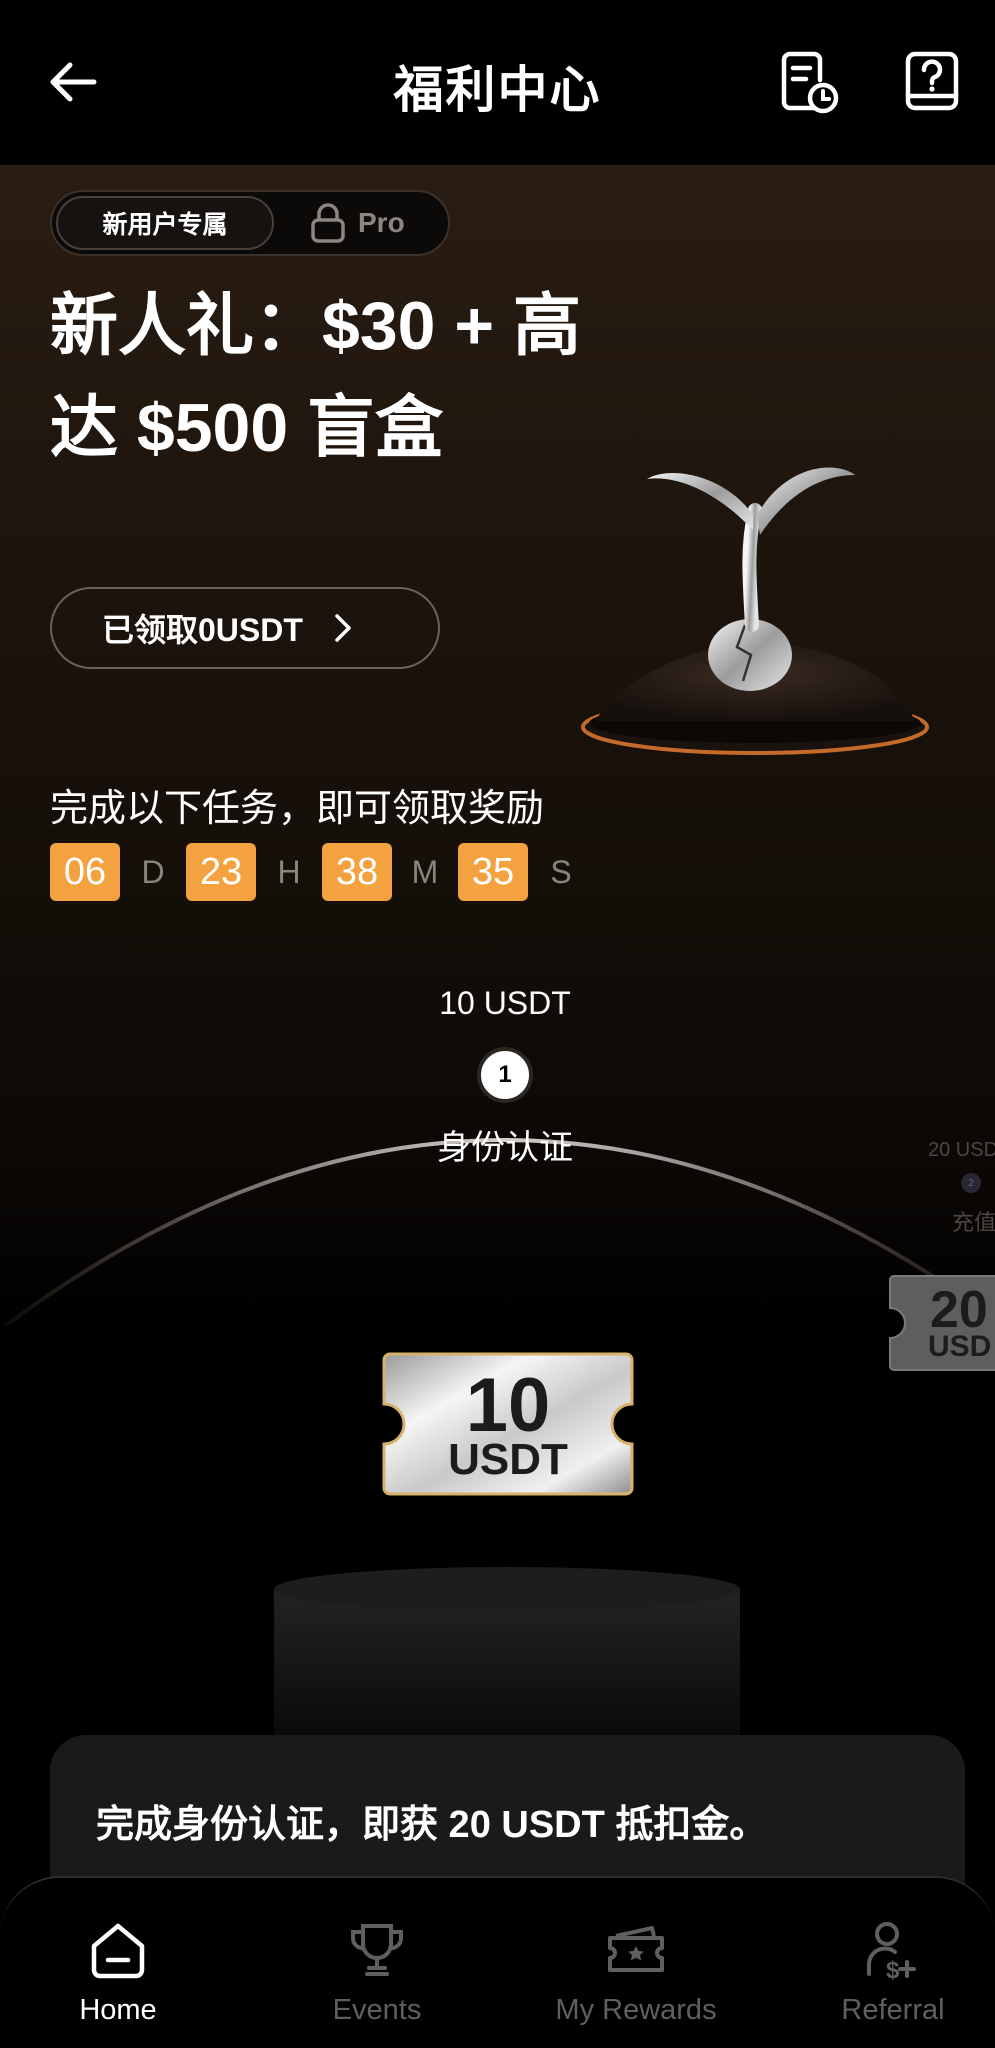 The width and height of the screenshot is (995, 2048). What do you see at coordinates (357, 872) in the screenshot?
I see `countdown-minutes: 38` at bounding box center [357, 872].